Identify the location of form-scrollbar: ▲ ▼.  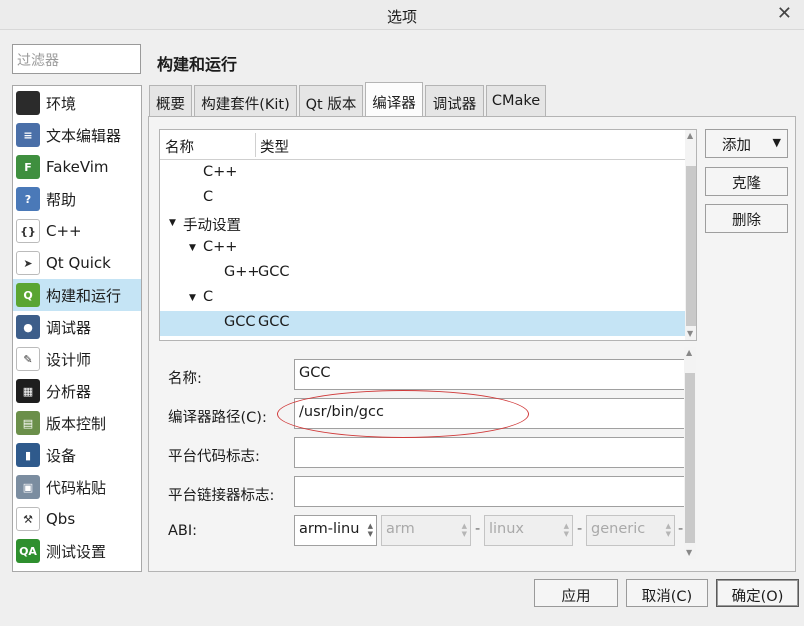
(690, 453).